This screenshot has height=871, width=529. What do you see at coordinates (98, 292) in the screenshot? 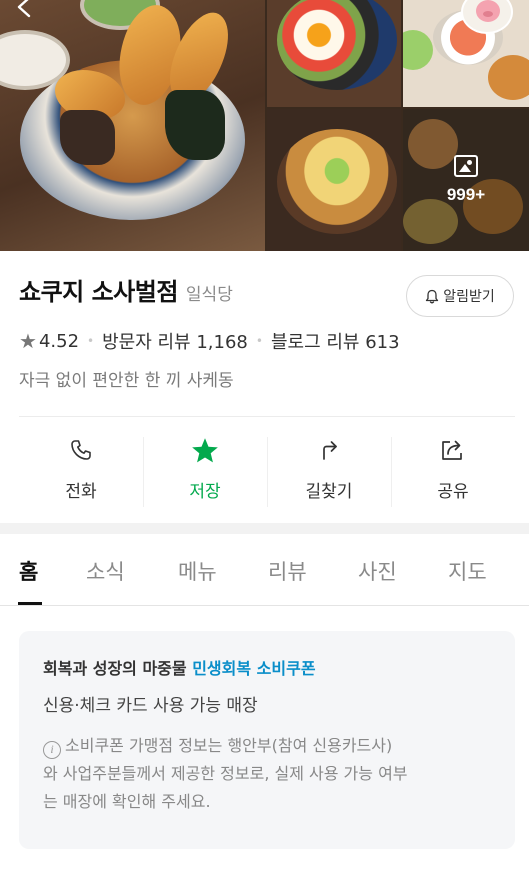
I see `place-name: 쇼쿠지 소사벌점` at bounding box center [98, 292].